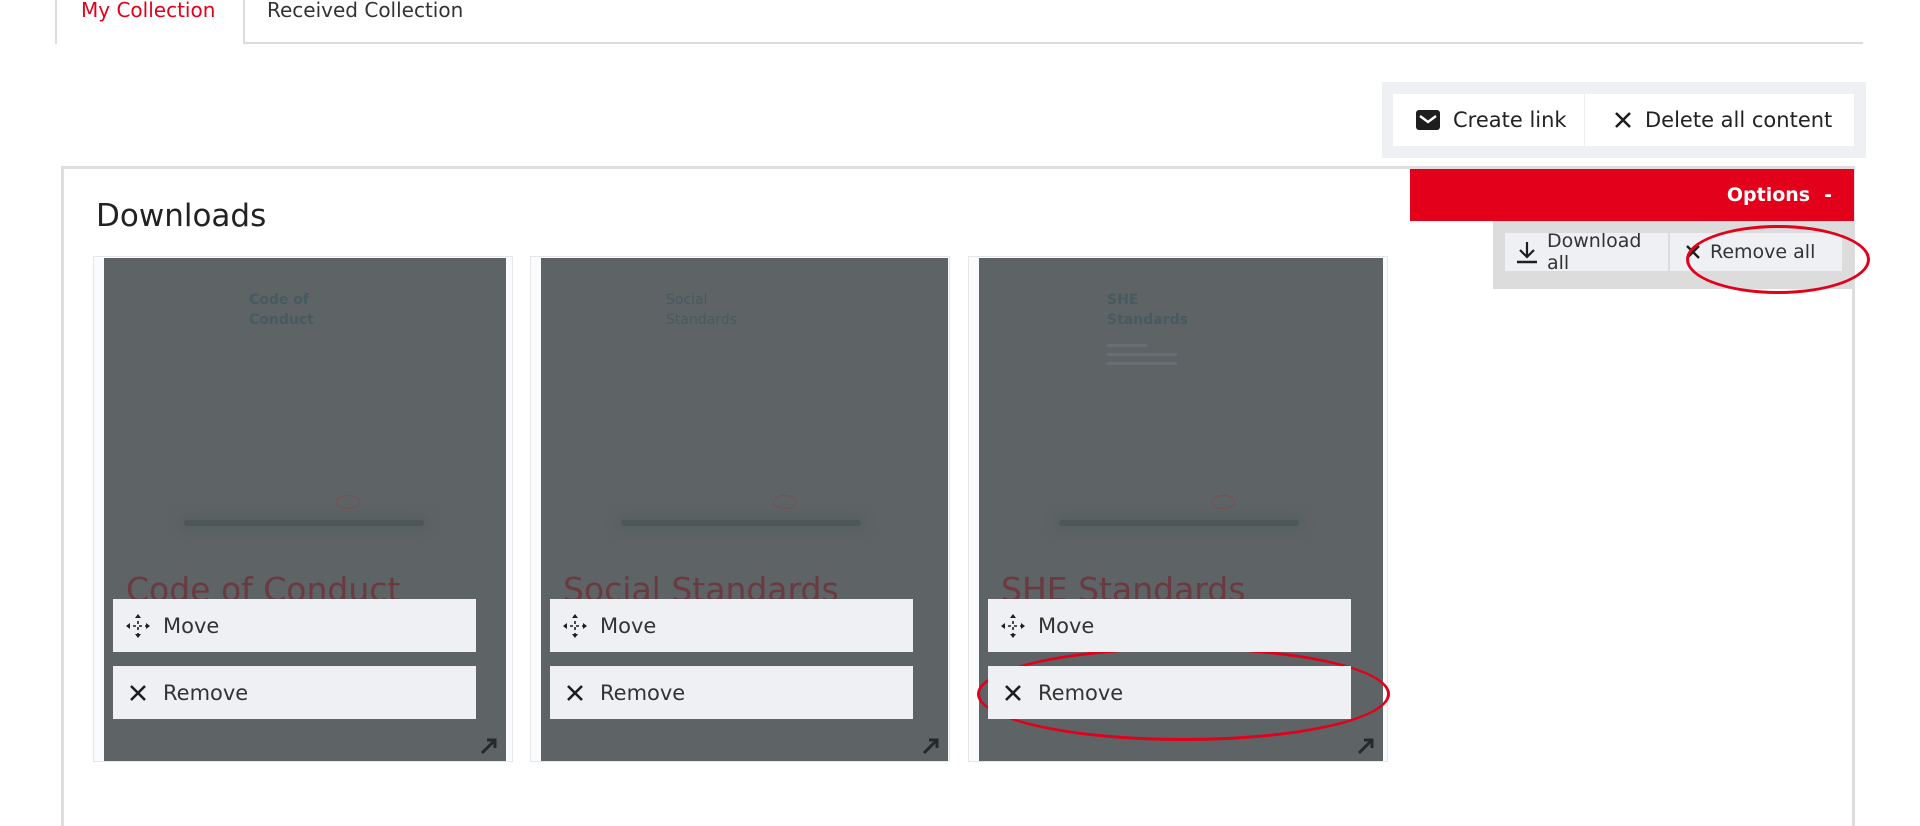 Image resolution: width=1920 pixels, height=826 pixels. What do you see at coordinates (281, 310) in the screenshot?
I see `cover-title: Code of Conduct` at bounding box center [281, 310].